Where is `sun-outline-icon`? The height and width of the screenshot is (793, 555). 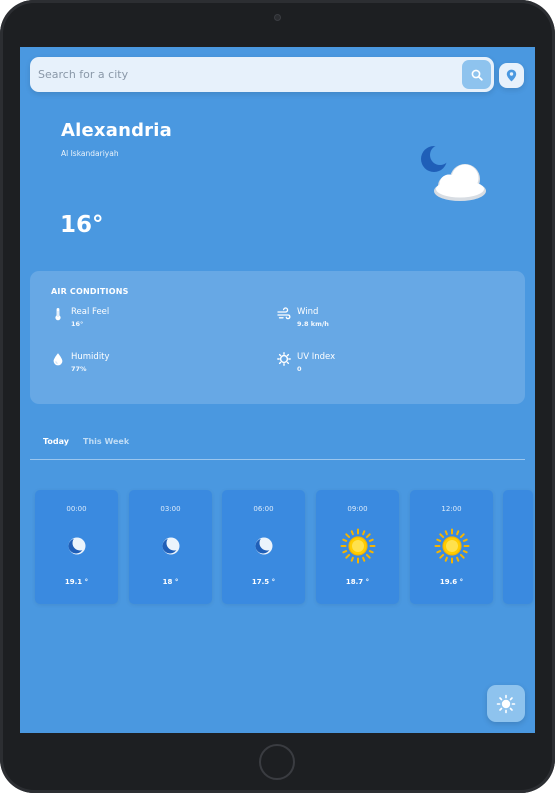 sun-outline-icon is located at coordinates (284, 359).